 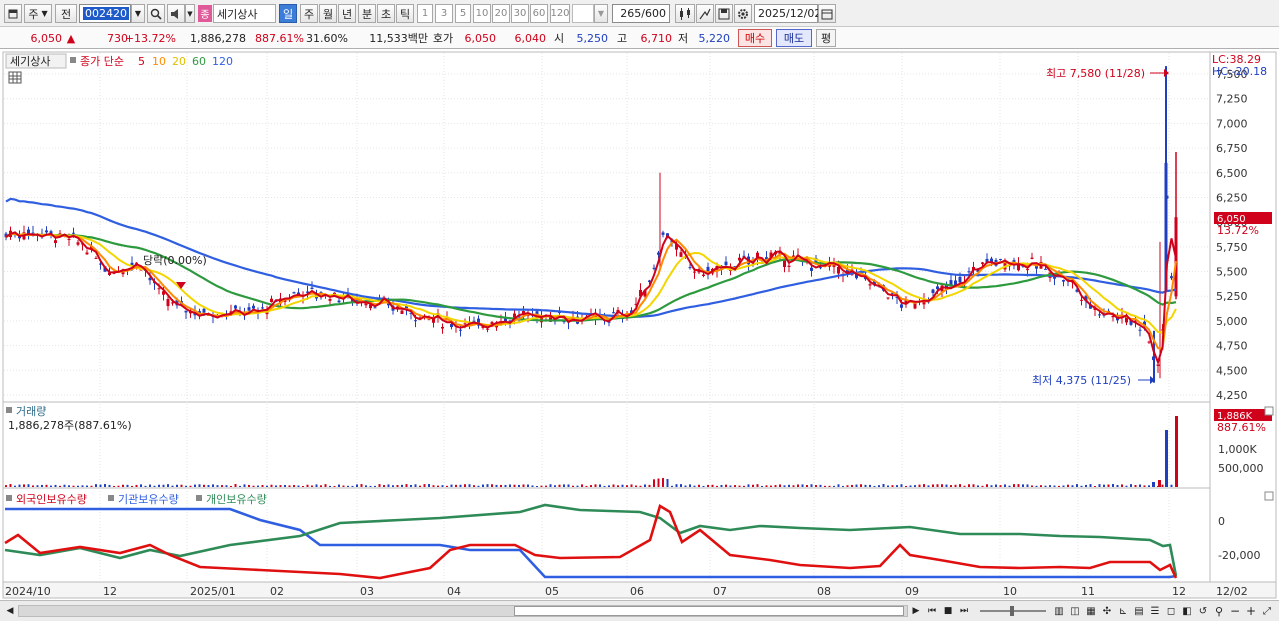 What do you see at coordinates (743, 13) in the screenshot?
I see `gear-icon` at bounding box center [743, 13].